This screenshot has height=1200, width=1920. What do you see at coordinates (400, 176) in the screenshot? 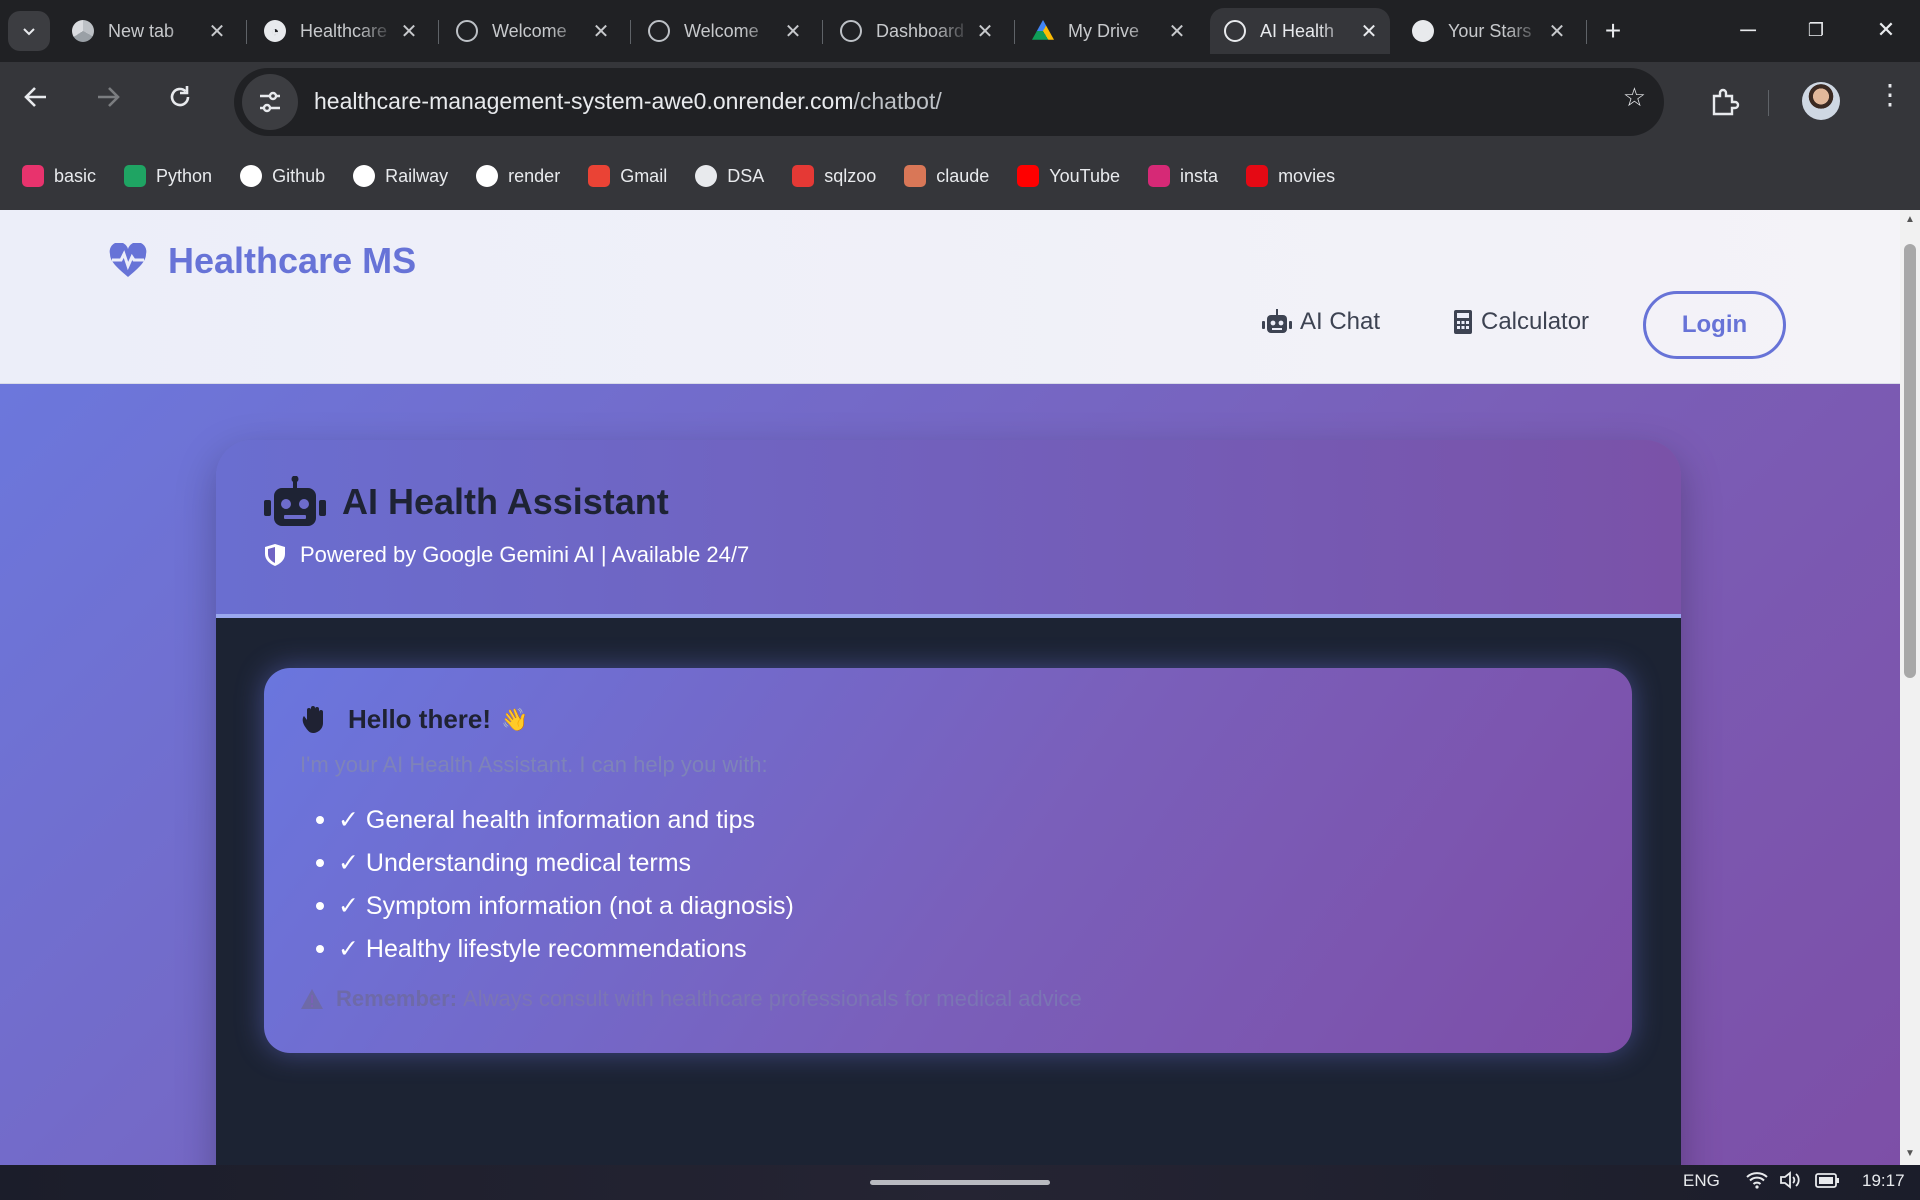
I see `bookmark-railway: Railway` at bounding box center [400, 176].